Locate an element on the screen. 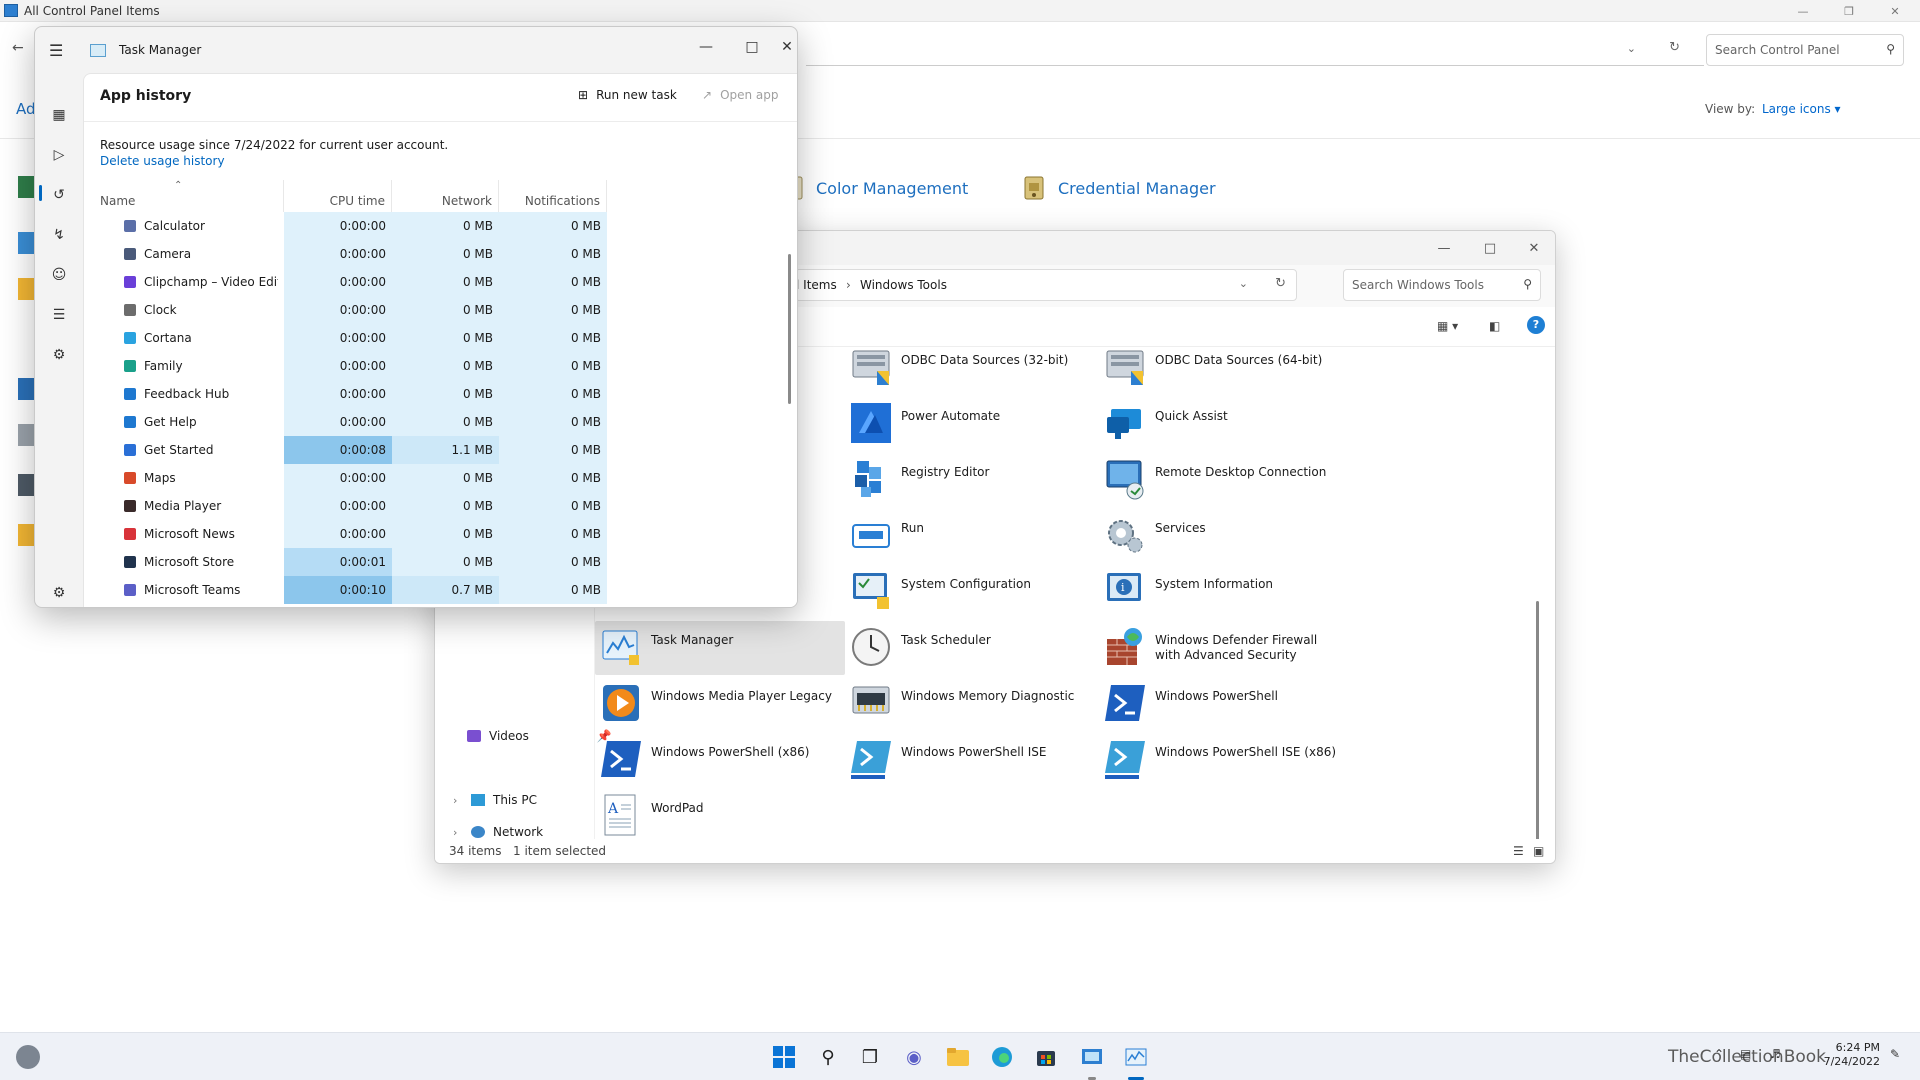 This screenshot has height=1080, width=1920. users-icon: ☺ is located at coordinates (59, 275).